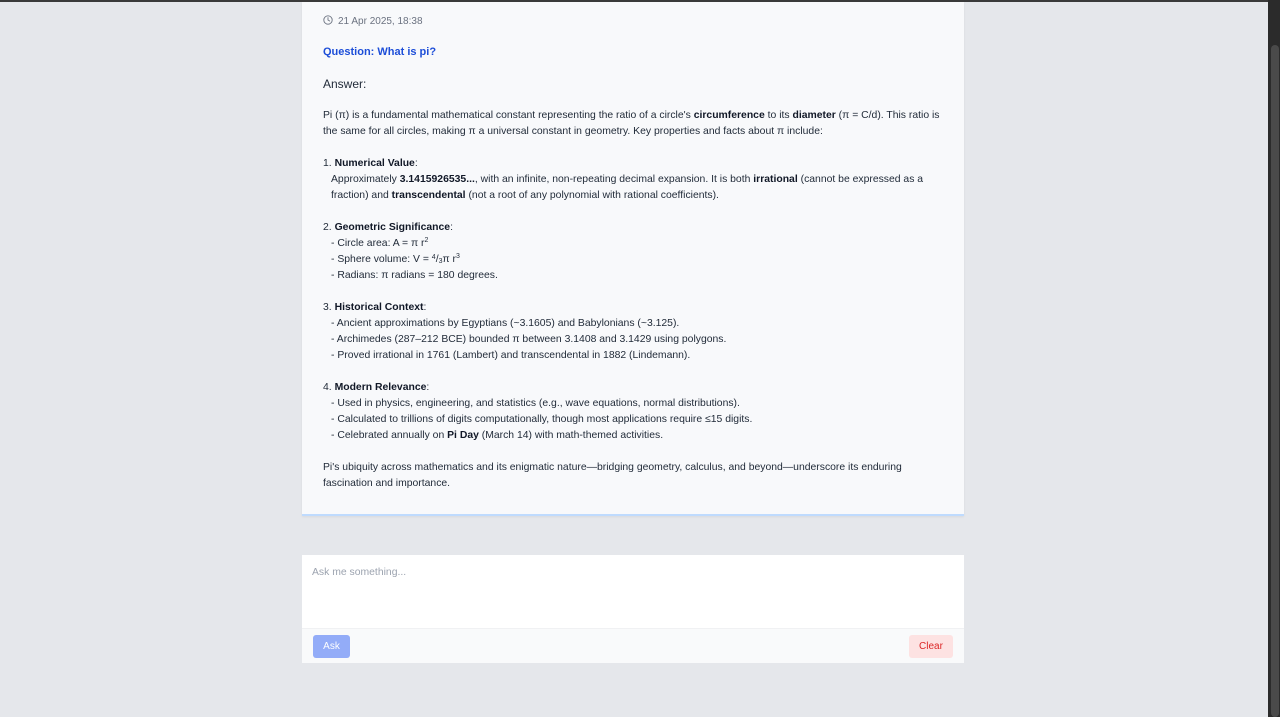 The height and width of the screenshot is (717, 1280). What do you see at coordinates (775, 179) in the screenshot?
I see `bold-term: irrational` at bounding box center [775, 179].